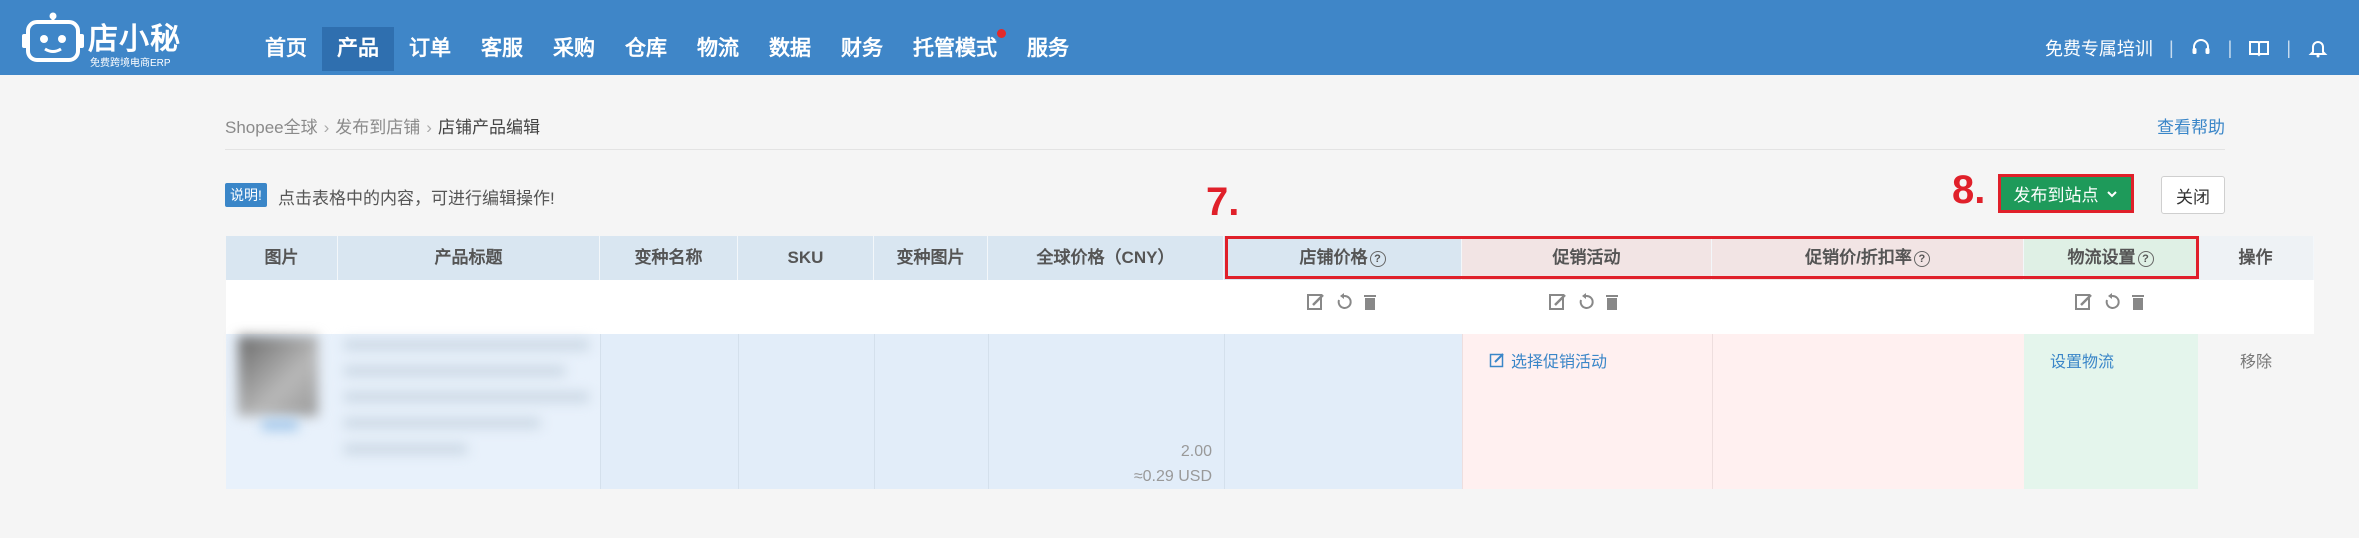 The height and width of the screenshot is (538, 2359). What do you see at coordinates (430, 37) in the screenshot?
I see `nav-orders: 订单` at bounding box center [430, 37].